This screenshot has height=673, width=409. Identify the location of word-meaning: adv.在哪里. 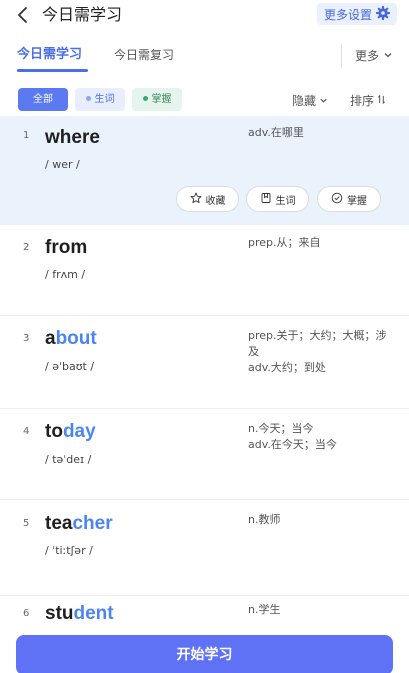
(276, 132).